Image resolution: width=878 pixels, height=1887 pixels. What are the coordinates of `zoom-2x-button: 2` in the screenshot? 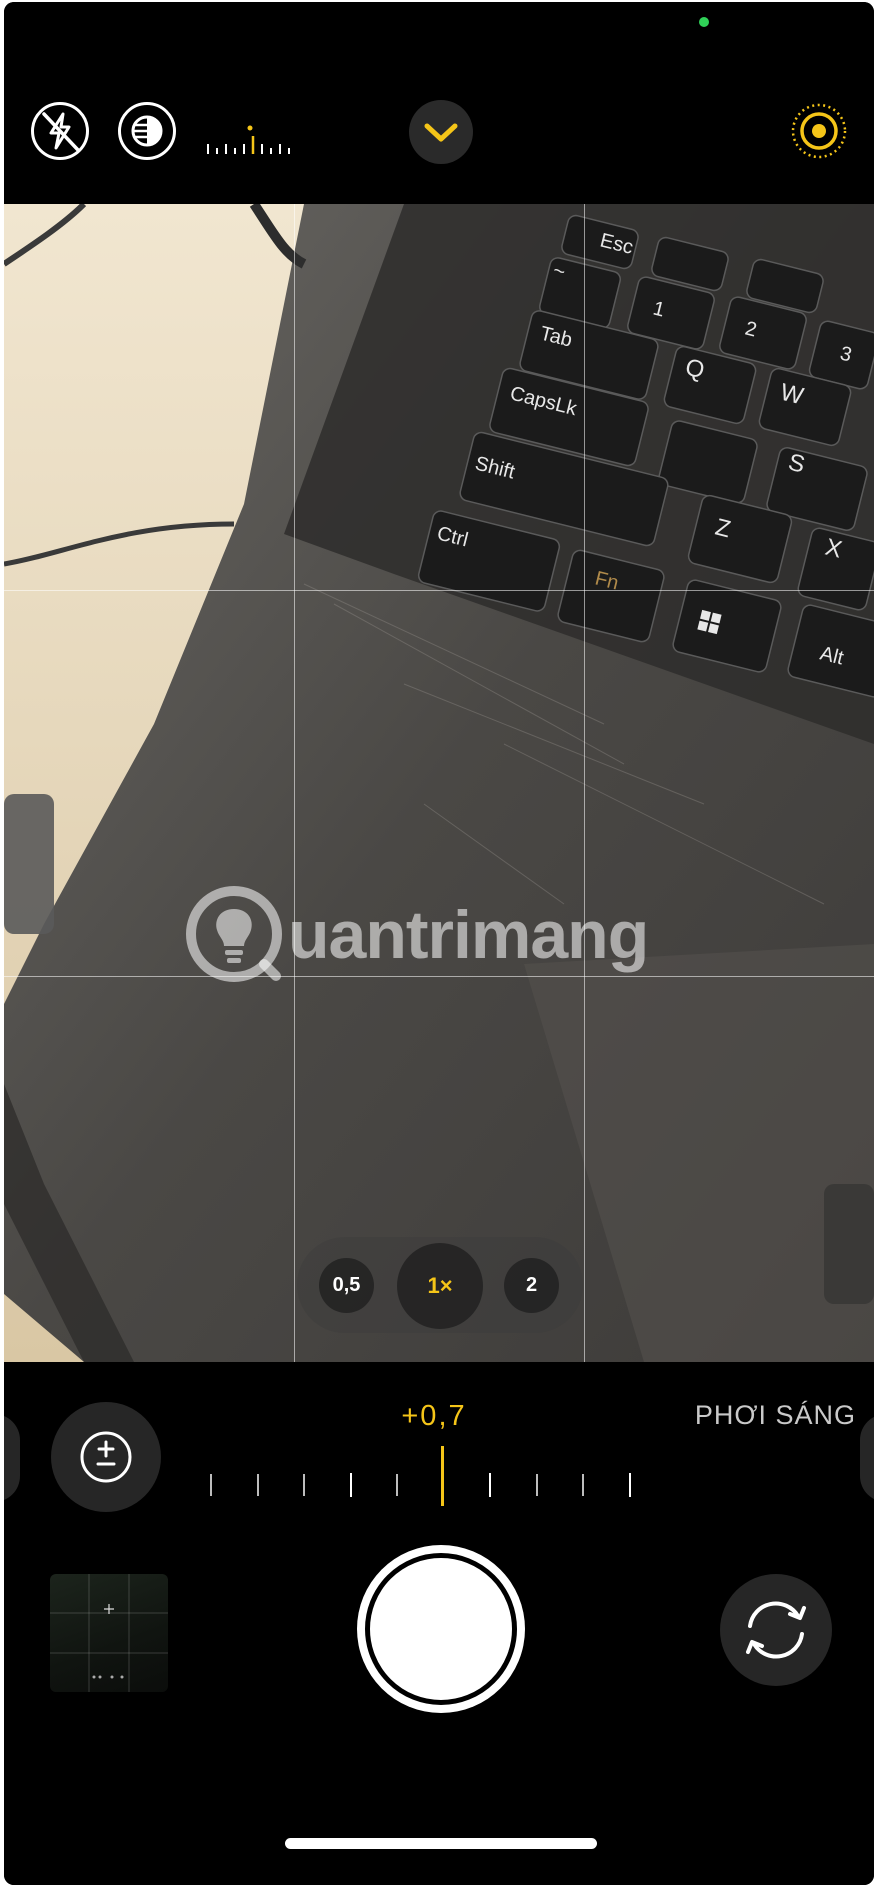 It's located at (531, 1285).